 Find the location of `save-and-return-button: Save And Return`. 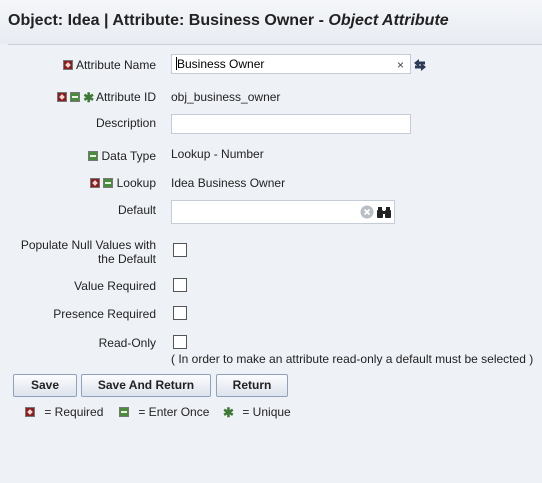

save-and-return-button: Save And Return is located at coordinates (146, 385).